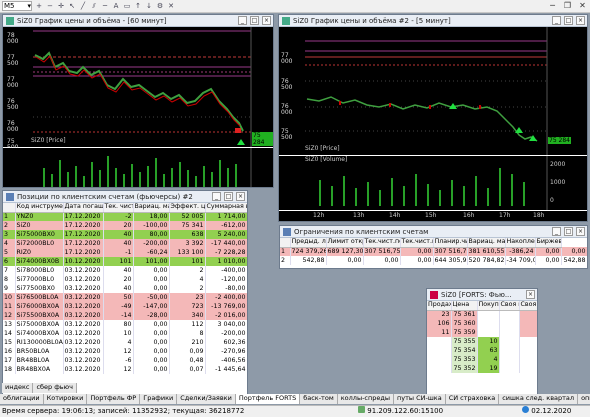 The height and width of the screenshot is (417, 590). I want to click on text-tool-icon: A, so click(116, 6).